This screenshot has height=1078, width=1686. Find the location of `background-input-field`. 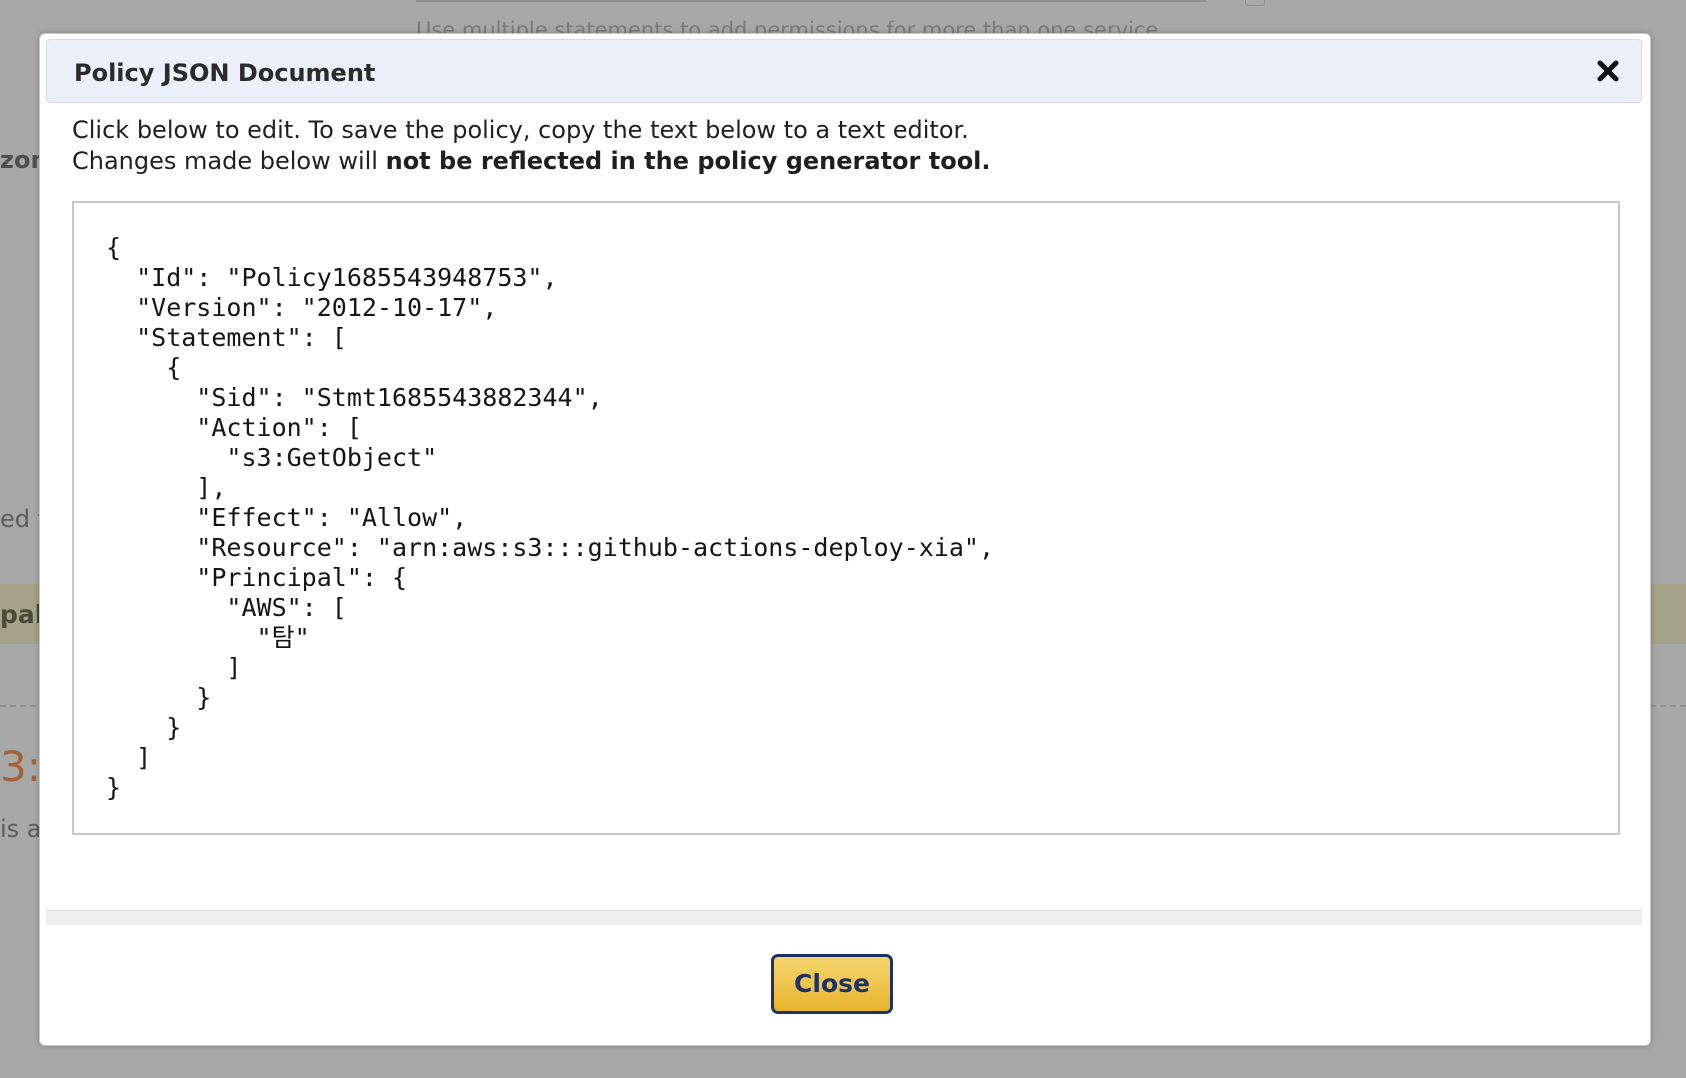

background-input-field is located at coordinates (811, 1).